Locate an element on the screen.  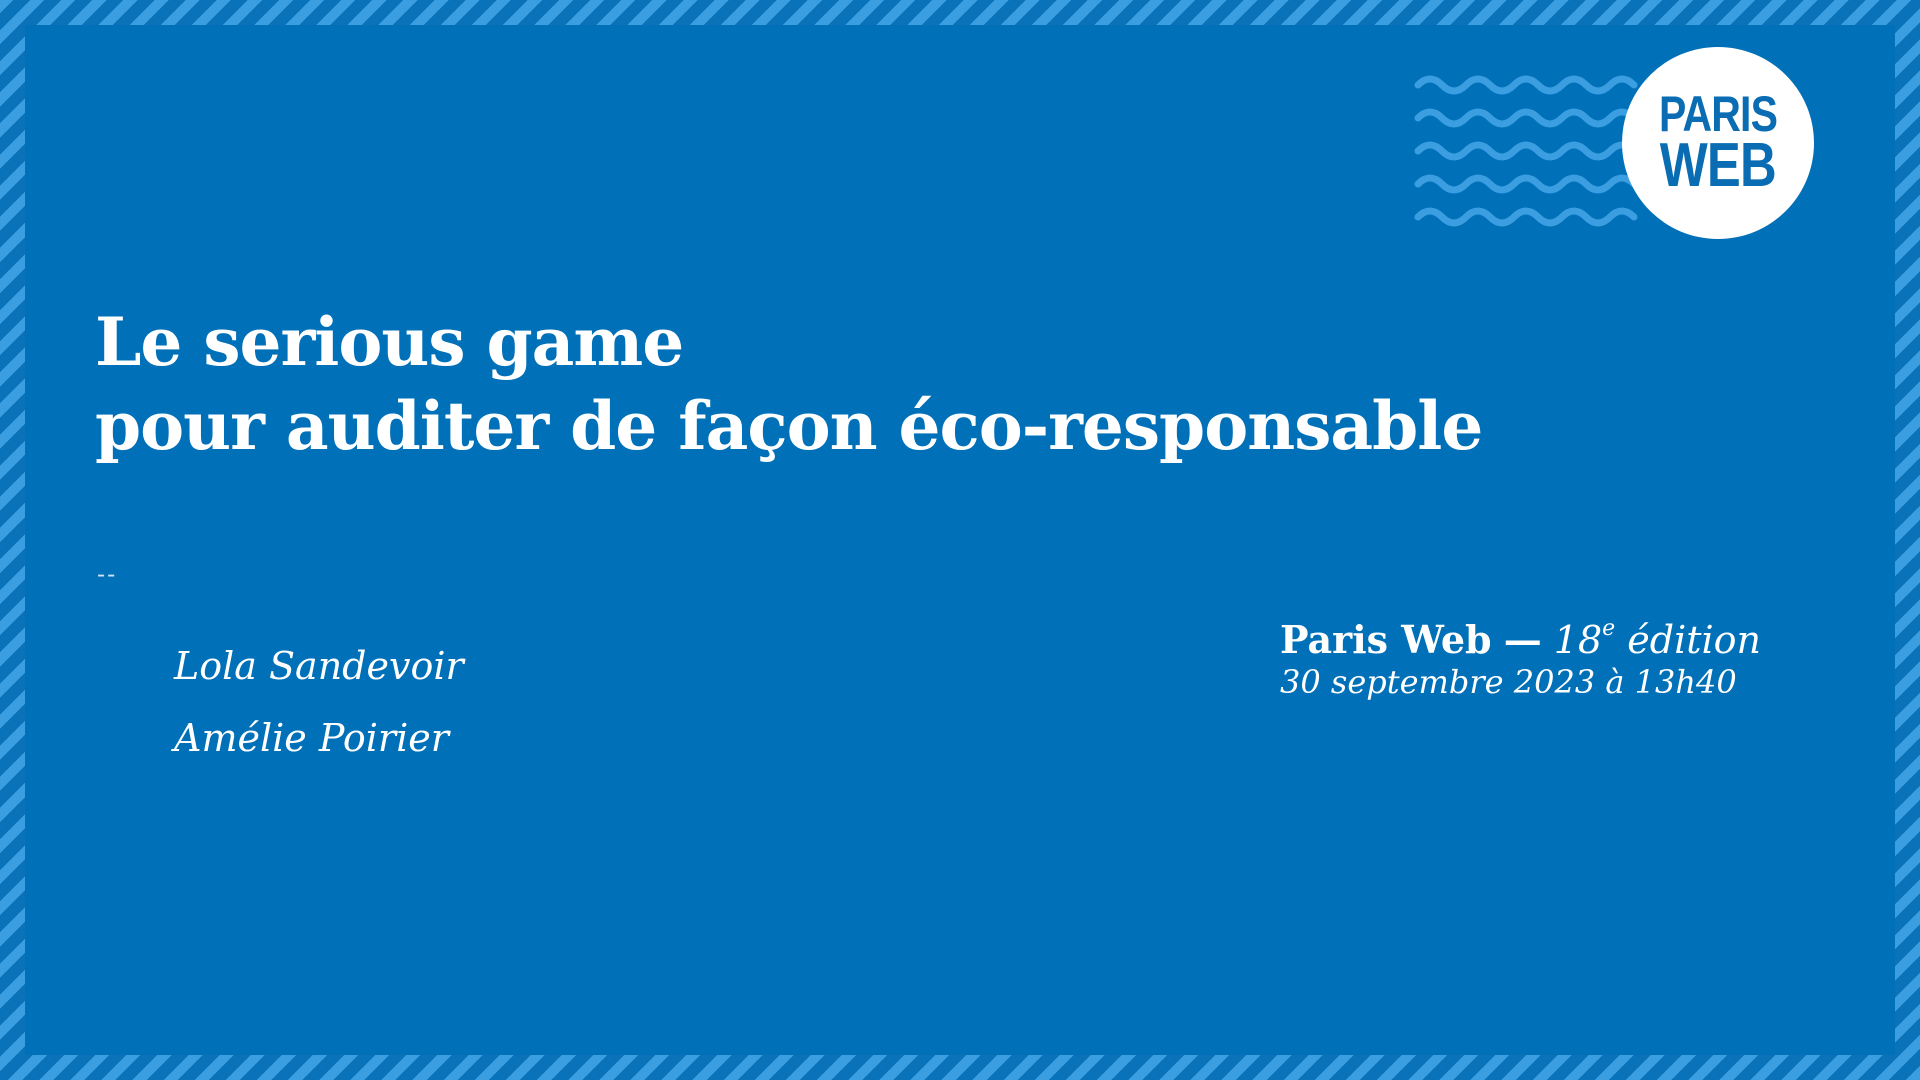
waves-decoration-icon is located at coordinates (1526, 151).